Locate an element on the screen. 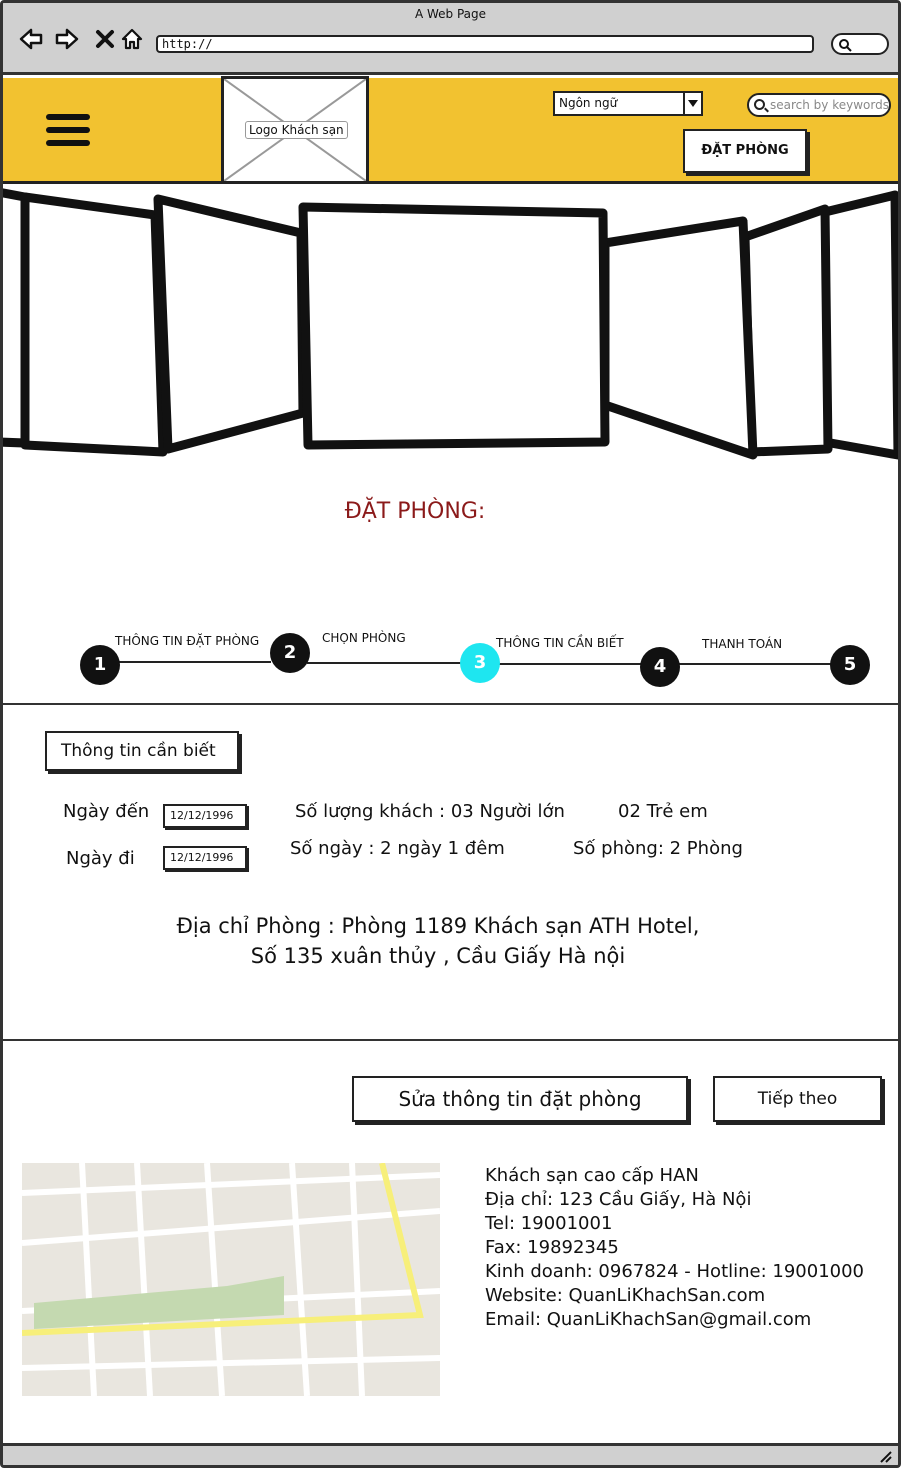 The image size is (901, 1468). carousel-slide-center is located at coordinates (454, 326).